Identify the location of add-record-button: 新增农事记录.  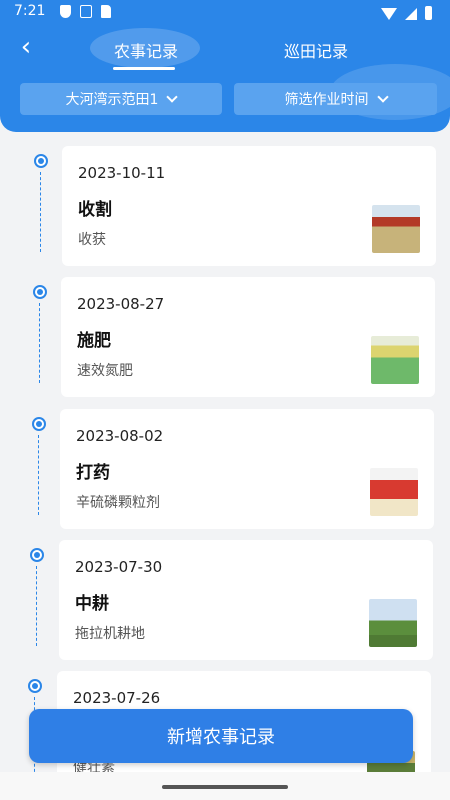
(221, 736).